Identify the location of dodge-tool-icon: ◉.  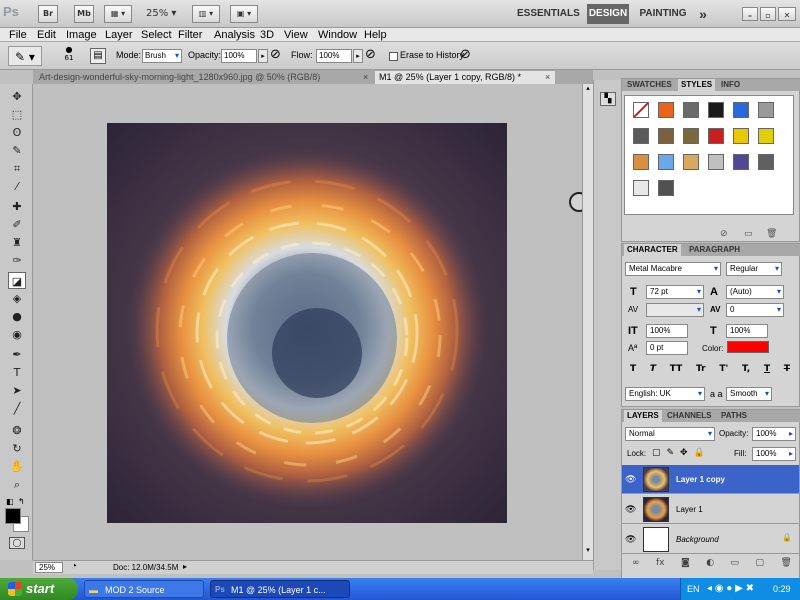
(17, 334).